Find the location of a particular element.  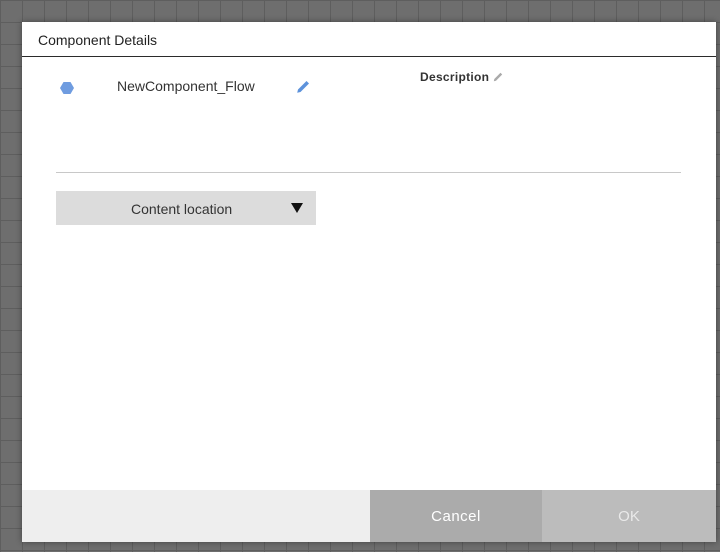

dialog-header: Component Details is located at coordinates (369, 39).